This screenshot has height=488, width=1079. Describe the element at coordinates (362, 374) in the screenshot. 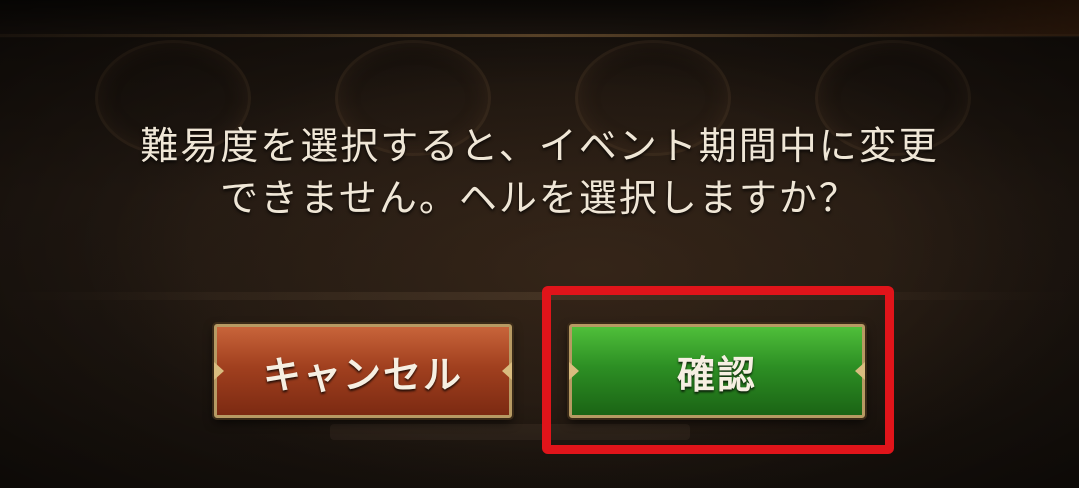

I see `cancel-button-label: キャンセル` at that location.